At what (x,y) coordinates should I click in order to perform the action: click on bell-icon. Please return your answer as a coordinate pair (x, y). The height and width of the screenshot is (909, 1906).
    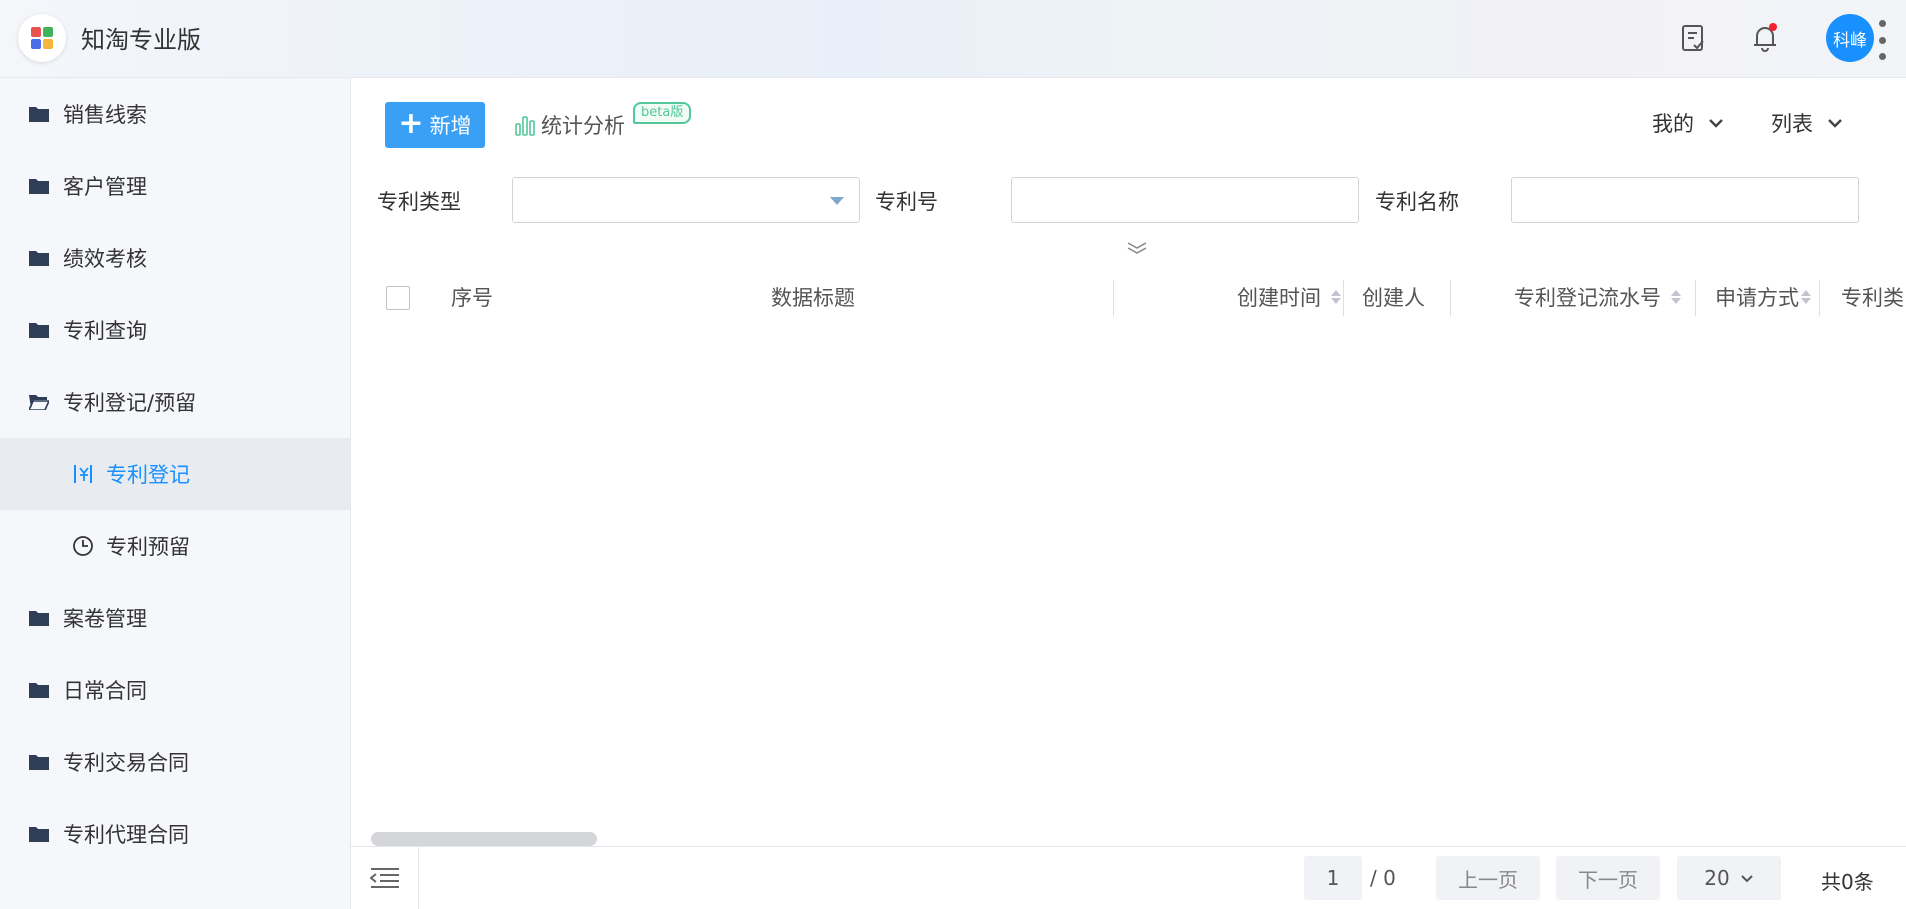
    Looking at the image, I should click on (1765, 38).